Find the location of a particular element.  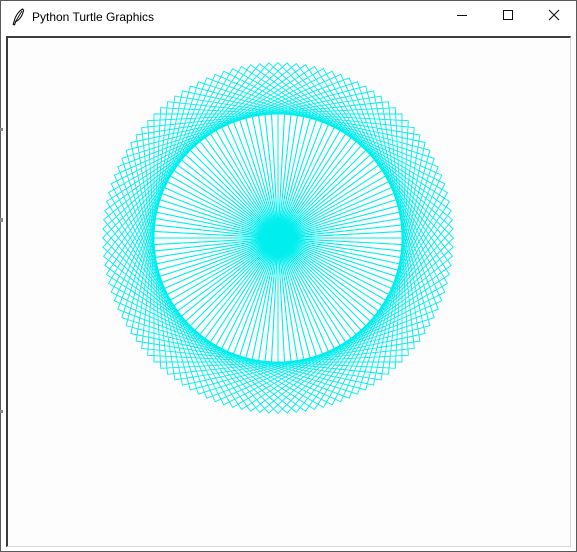

maximize-button is located at coordinates (508, 17).